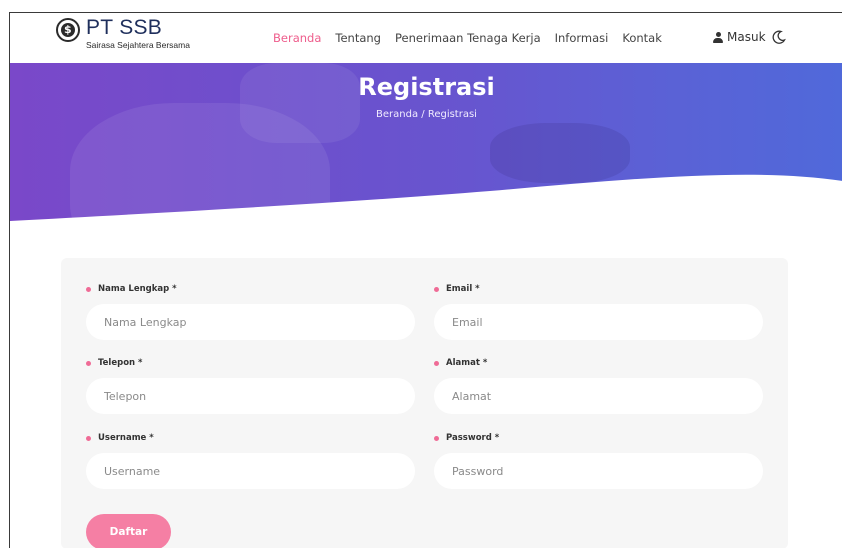 This screenshot has width=842, height=548. Describe the element at coordinates (250, 322) in the screenshot. I see `nama-lengkap-input` at that location.